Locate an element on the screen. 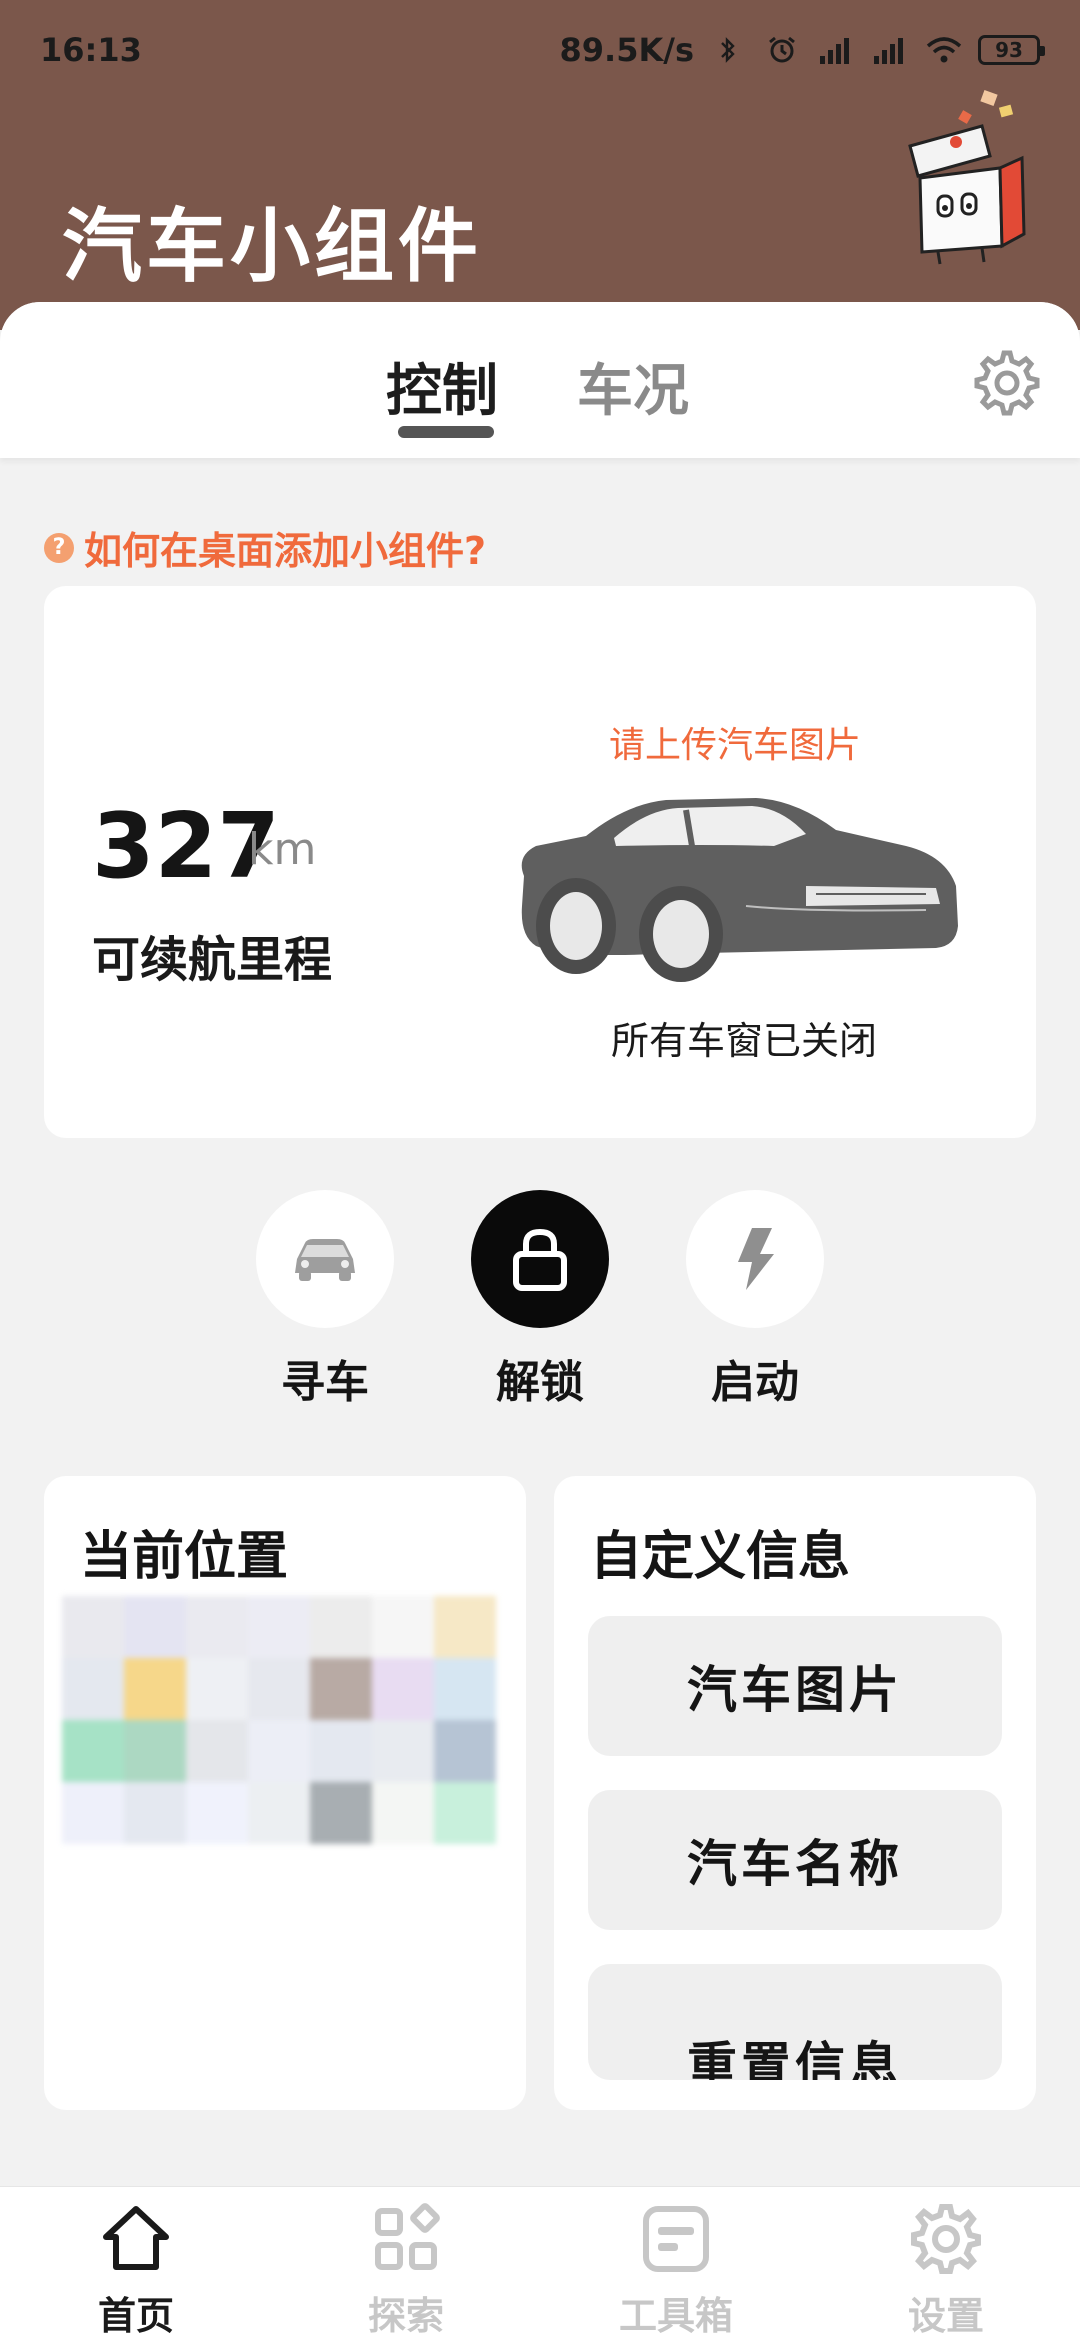 The width and height of the screenshot is (1080, 2340). app-title: 汽车小组件 is located at coordinates (272, 246).